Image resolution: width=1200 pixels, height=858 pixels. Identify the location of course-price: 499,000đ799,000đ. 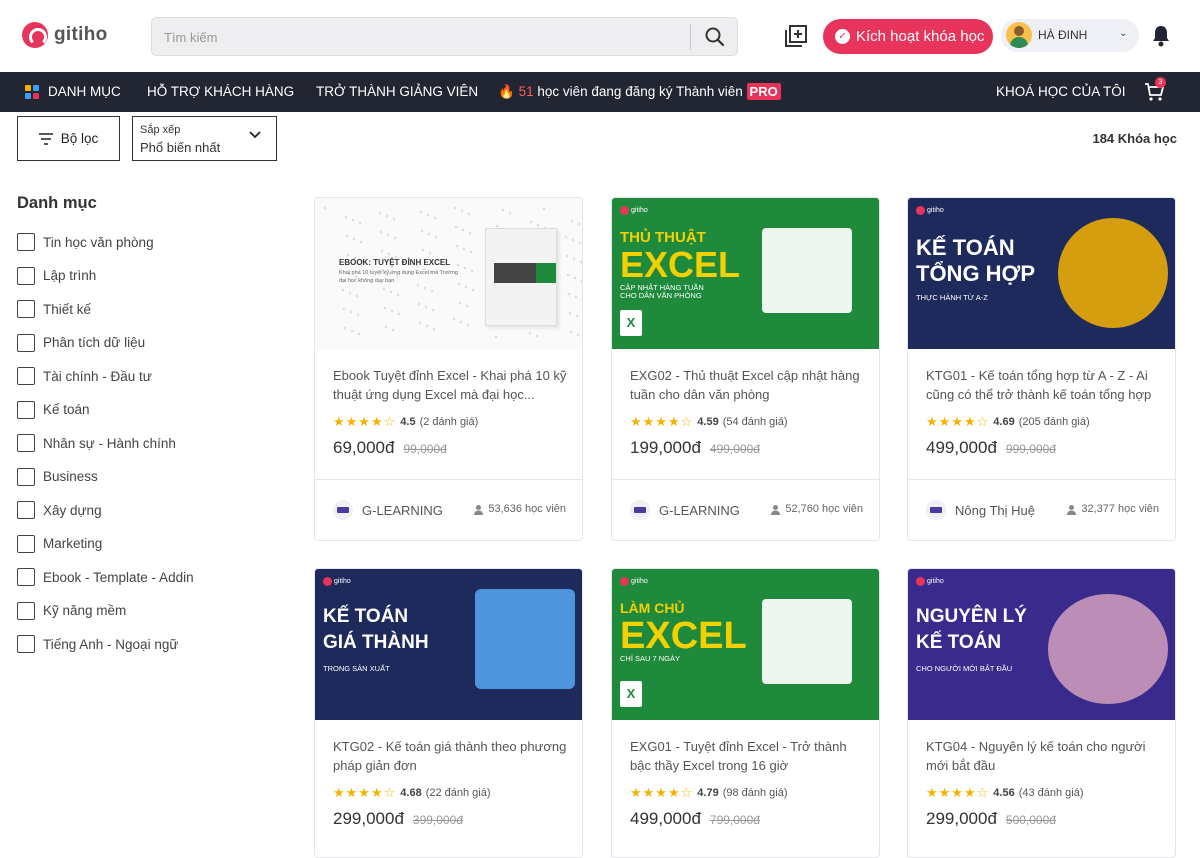
(695, 819).